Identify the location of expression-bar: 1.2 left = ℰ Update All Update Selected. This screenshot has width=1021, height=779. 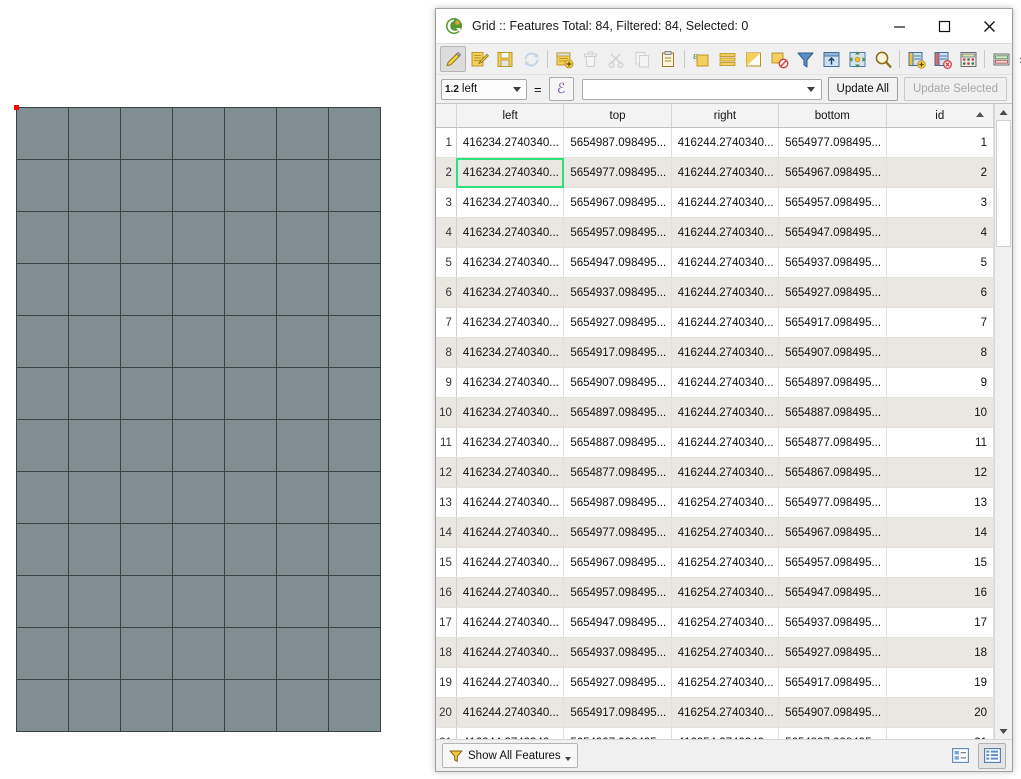
(724, 89).